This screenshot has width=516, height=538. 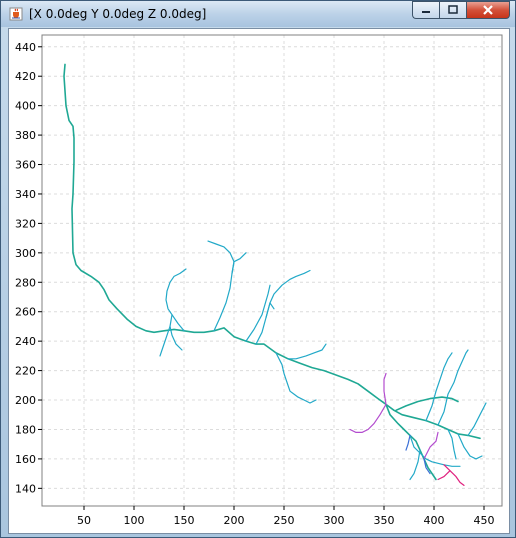 I want to click on y-tick-label: 440, so click(x=25, y=47).